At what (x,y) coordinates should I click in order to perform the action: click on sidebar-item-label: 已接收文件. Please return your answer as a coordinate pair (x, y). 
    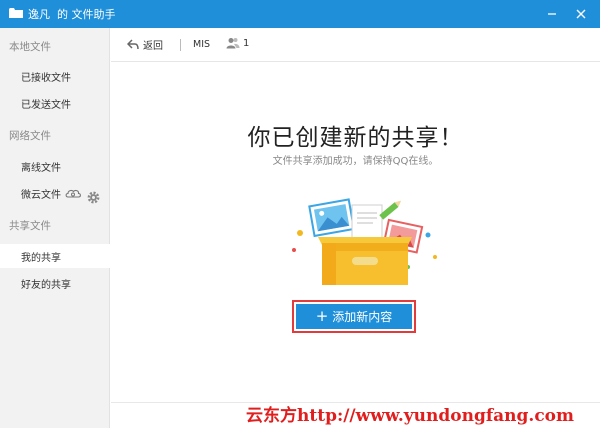
    Looking at the image, I should click on (46, 78).